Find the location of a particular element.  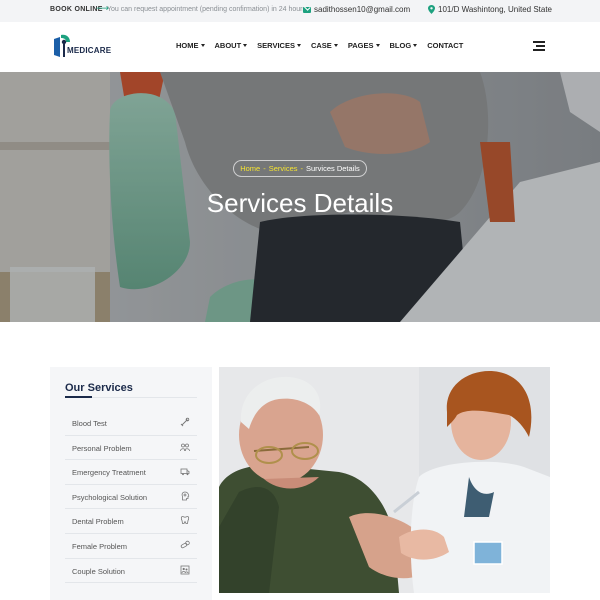

sidebar-item-emergency-treatment: Emergency Treatment is located at coordinates (131, 472).